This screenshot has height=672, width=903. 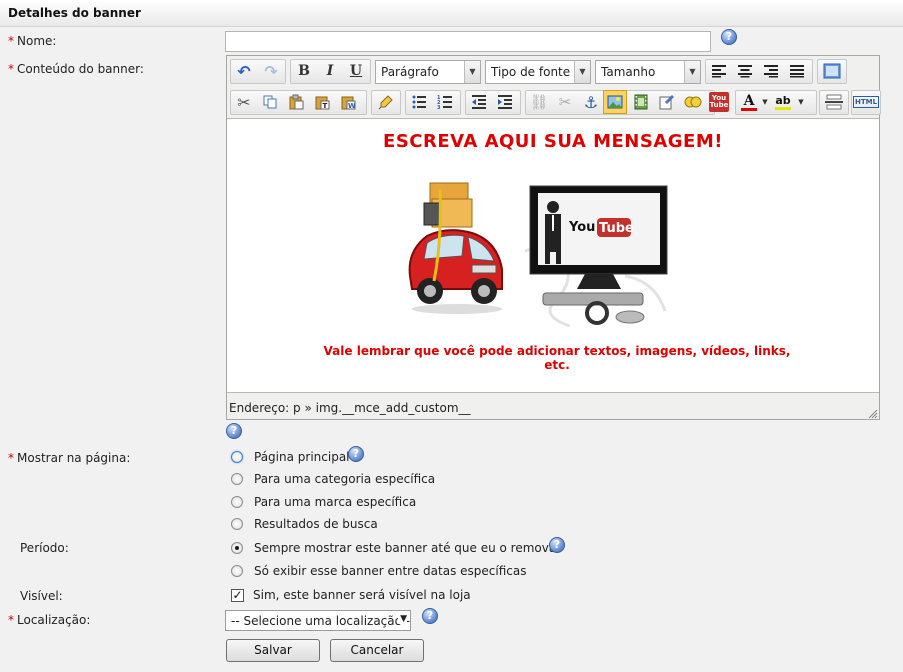 What do you see at coordinates (591, 102) in the screenshot?
I see `anchor-icon: ⚓` at bounding box center [591, 102].